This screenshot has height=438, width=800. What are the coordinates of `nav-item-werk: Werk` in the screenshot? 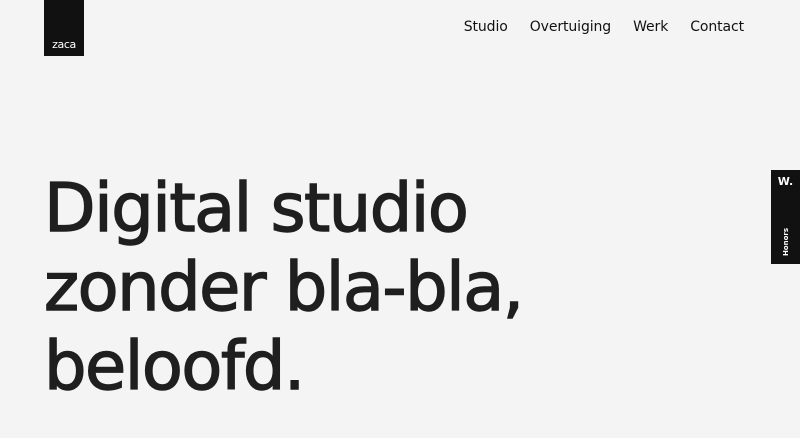 It's located at (650, 27).